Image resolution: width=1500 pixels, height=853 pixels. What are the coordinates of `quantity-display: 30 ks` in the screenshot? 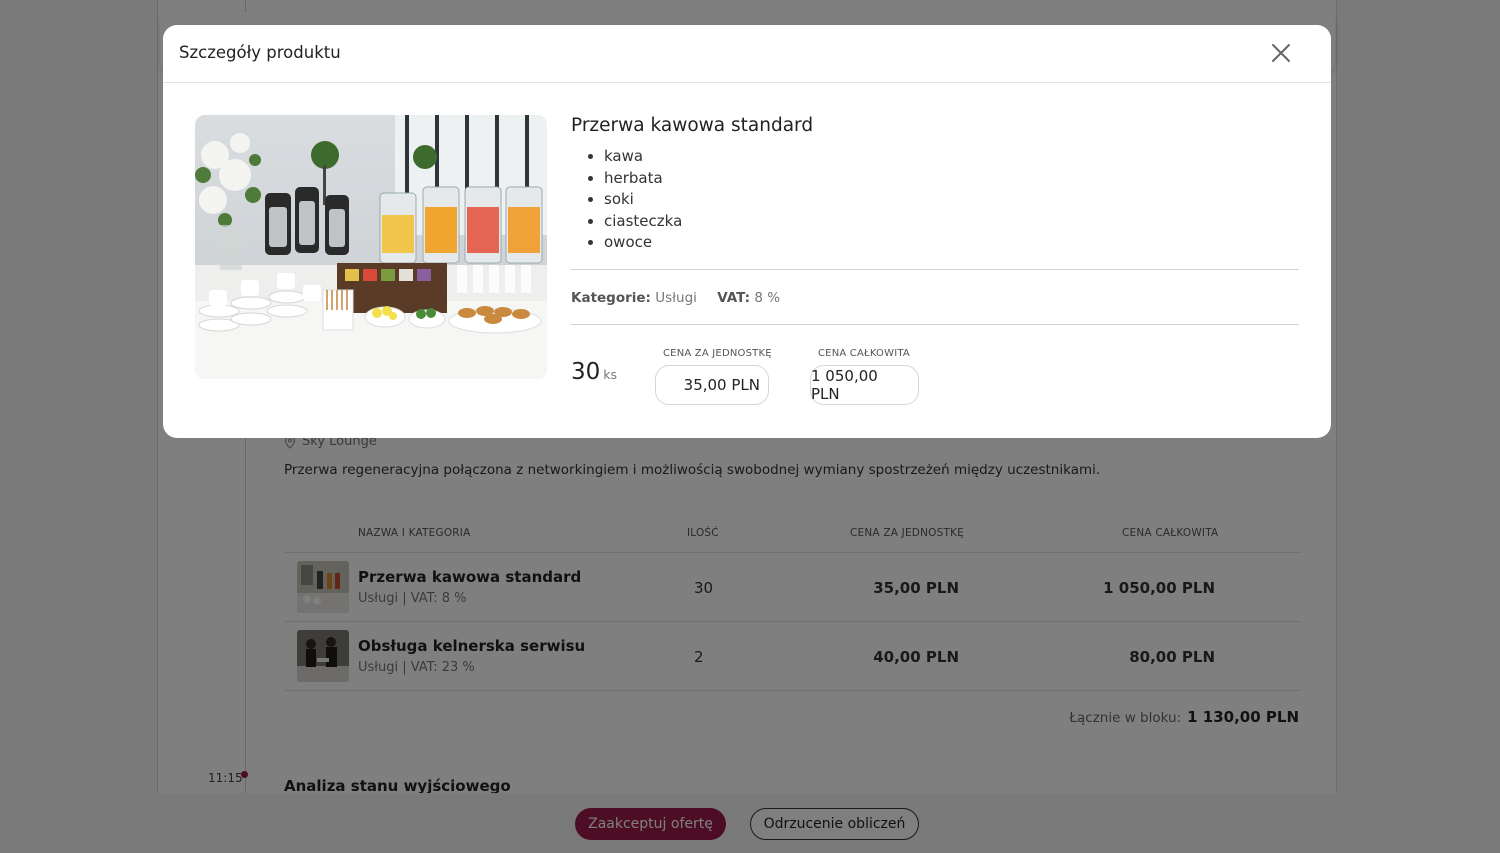 It's located at (594, 372).